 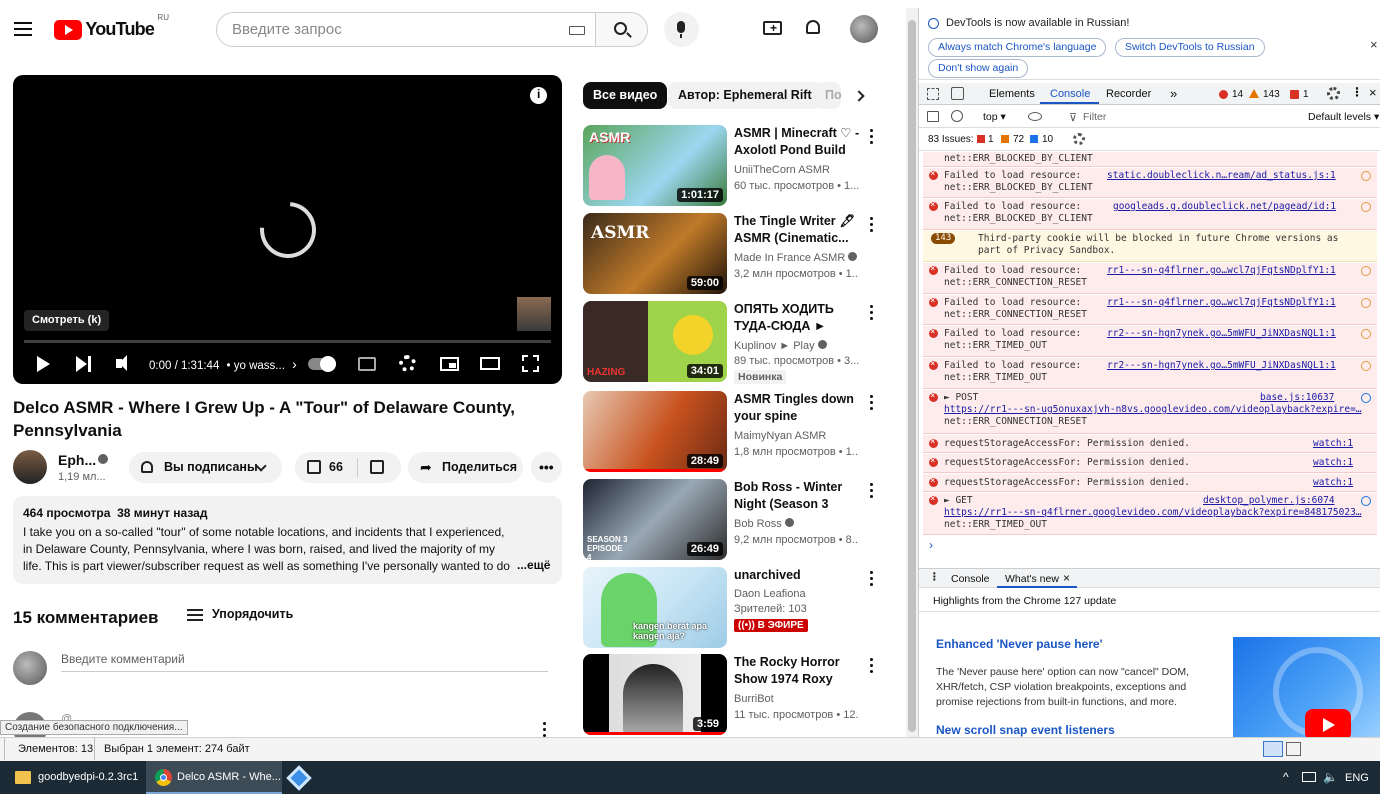 I want to click on console-error-row: net::ERR_BLOCKED_BY_CLIENT, so click(x=1150, y=159).